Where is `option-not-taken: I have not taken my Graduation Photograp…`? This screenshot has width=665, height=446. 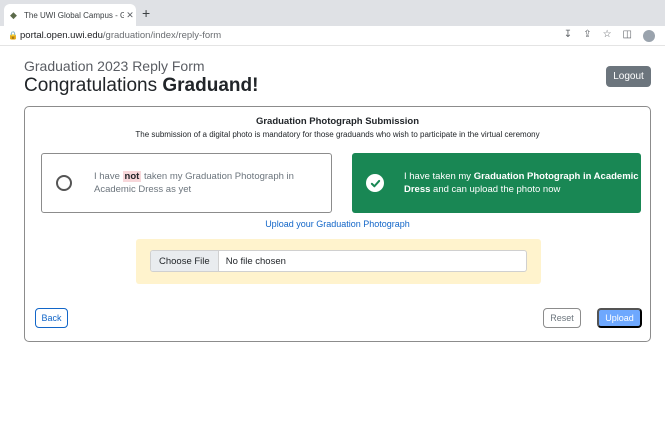
option-not-taken: I have not taken my Graduation Photograp… is located at coordinates (186, 183).